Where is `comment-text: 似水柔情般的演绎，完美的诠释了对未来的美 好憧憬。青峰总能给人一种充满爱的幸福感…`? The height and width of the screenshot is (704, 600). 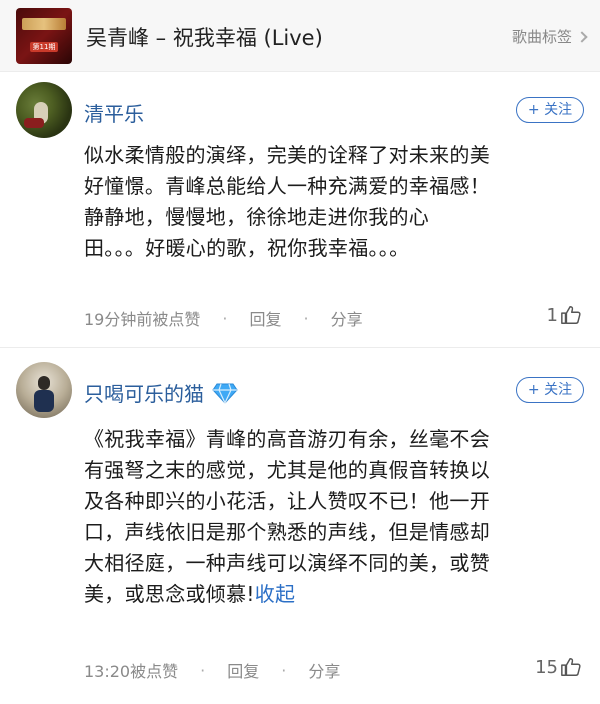
comment-text: 似水柔情般的演绎，完美的诠释了对未来的美 好憧憬。青峰总能给人一种充满爱的幸福感… is located at coordinates (334, 202).